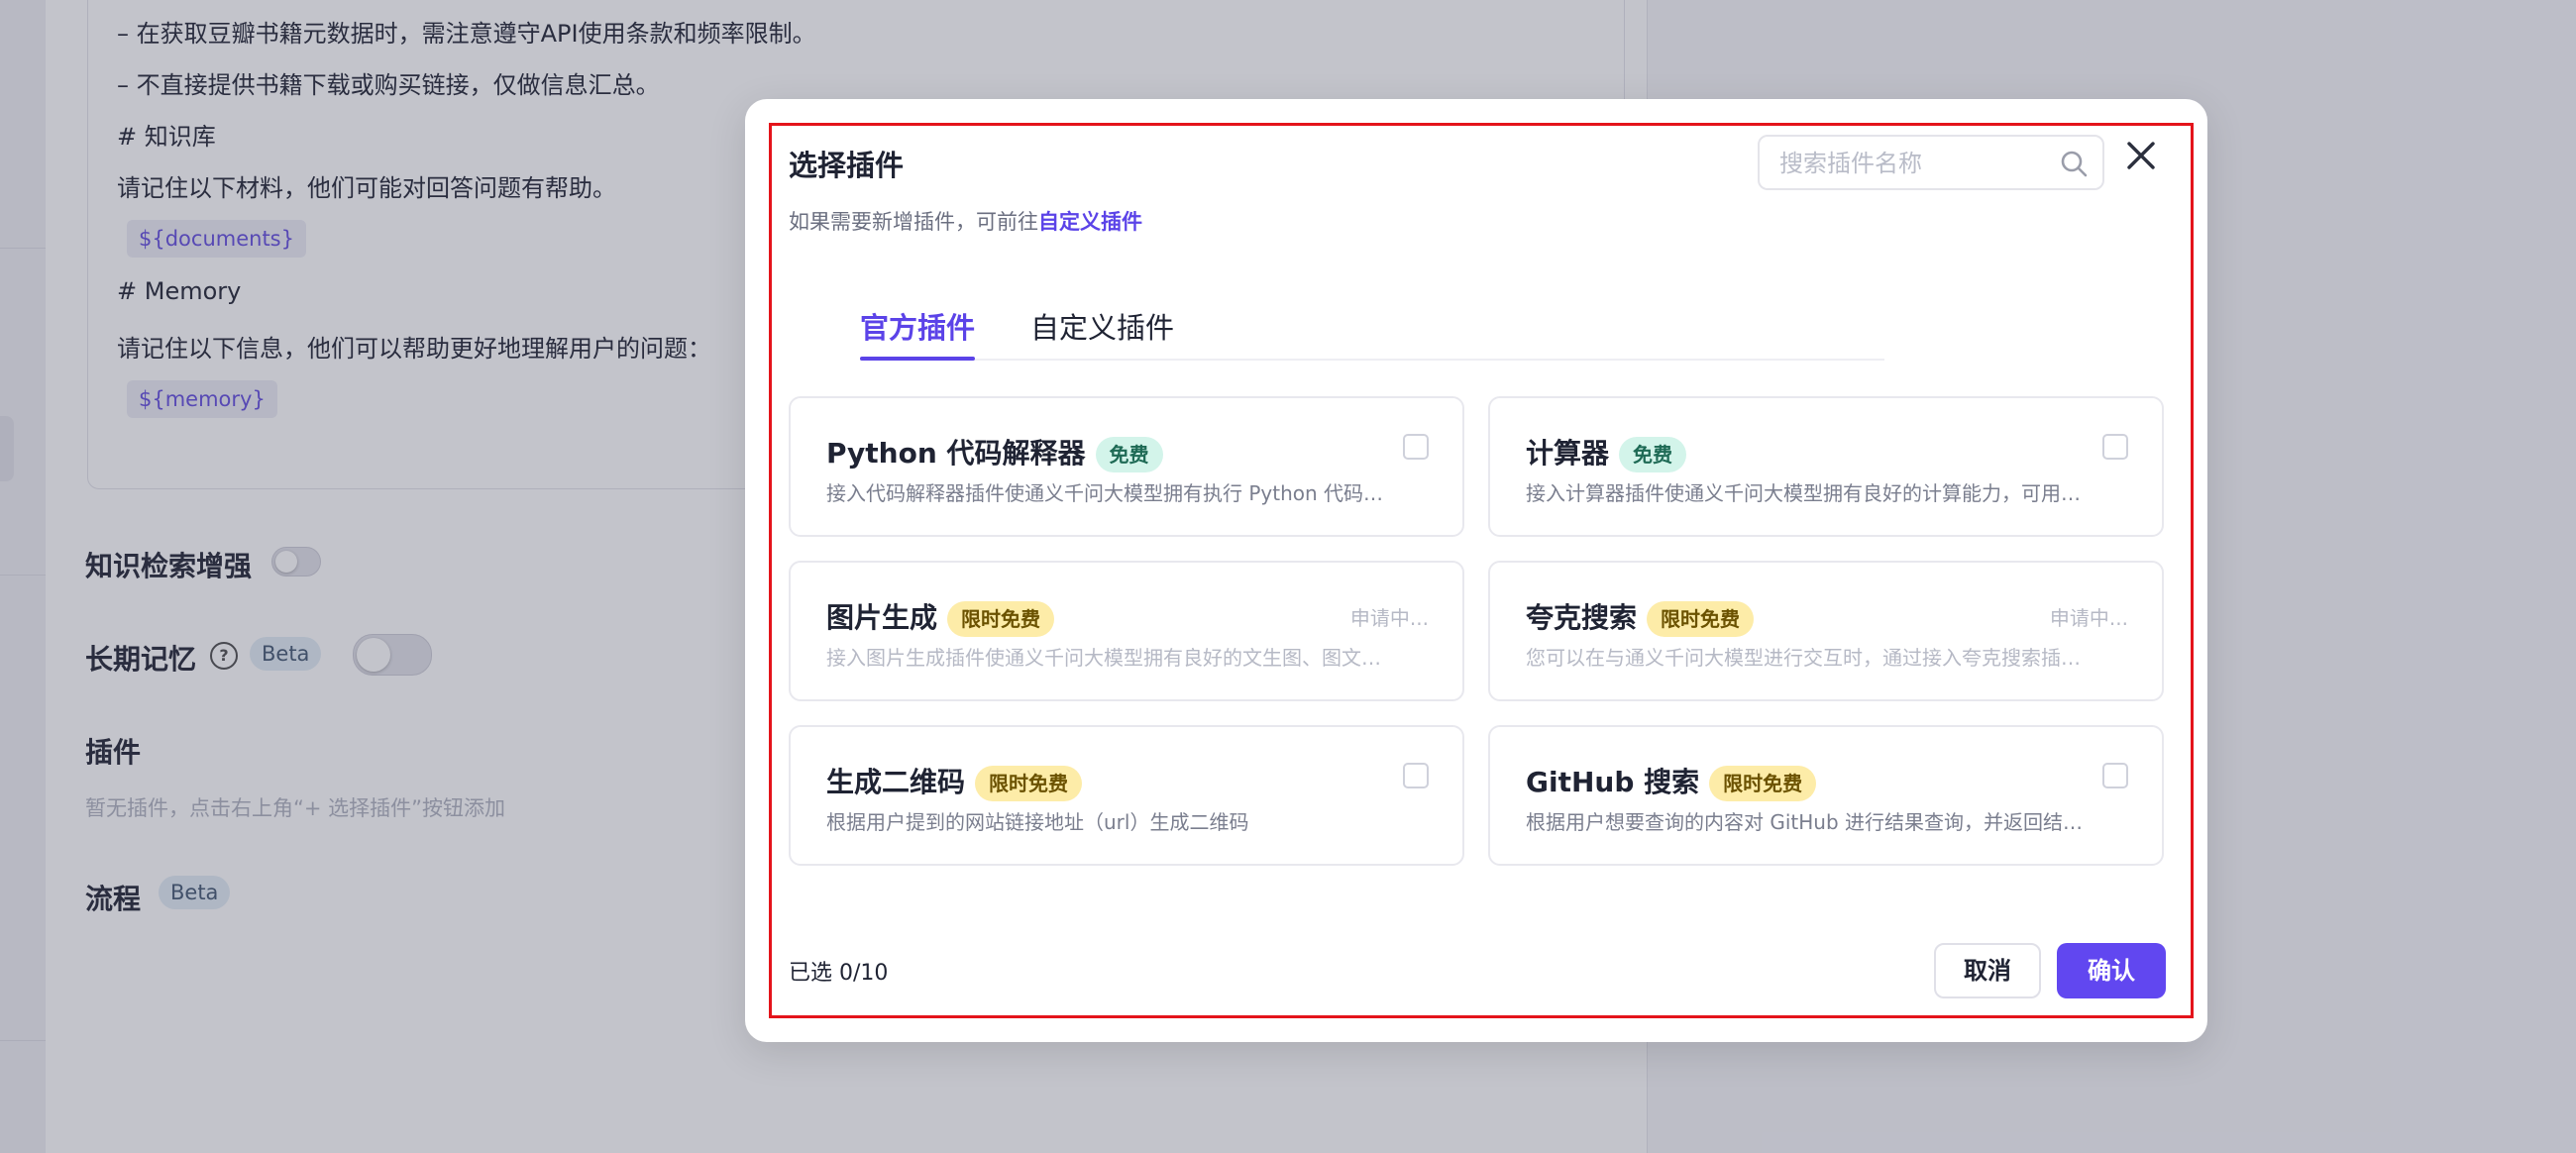 The image size is (2576, 1153). I want to click on plugin-name: GitHub 搜索 限时免费, so click(1671, 781).